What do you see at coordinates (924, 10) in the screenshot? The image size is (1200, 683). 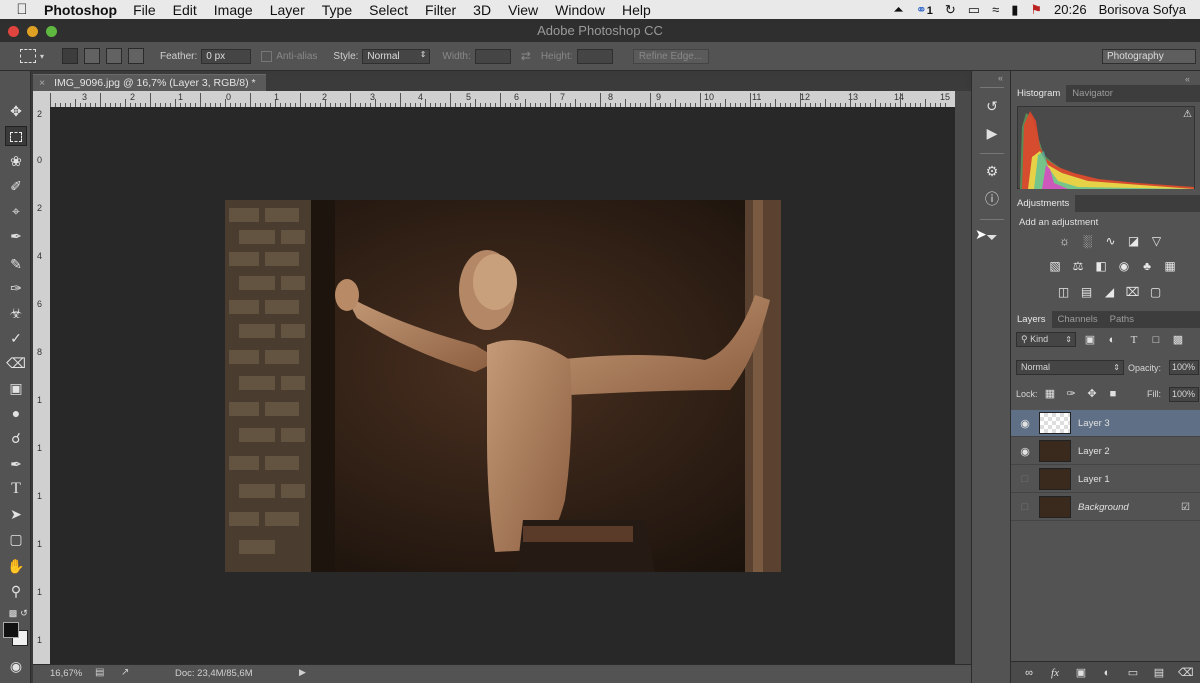 I see `creative-cloud-icon: ⚭1` at bounding box center [924, 10].